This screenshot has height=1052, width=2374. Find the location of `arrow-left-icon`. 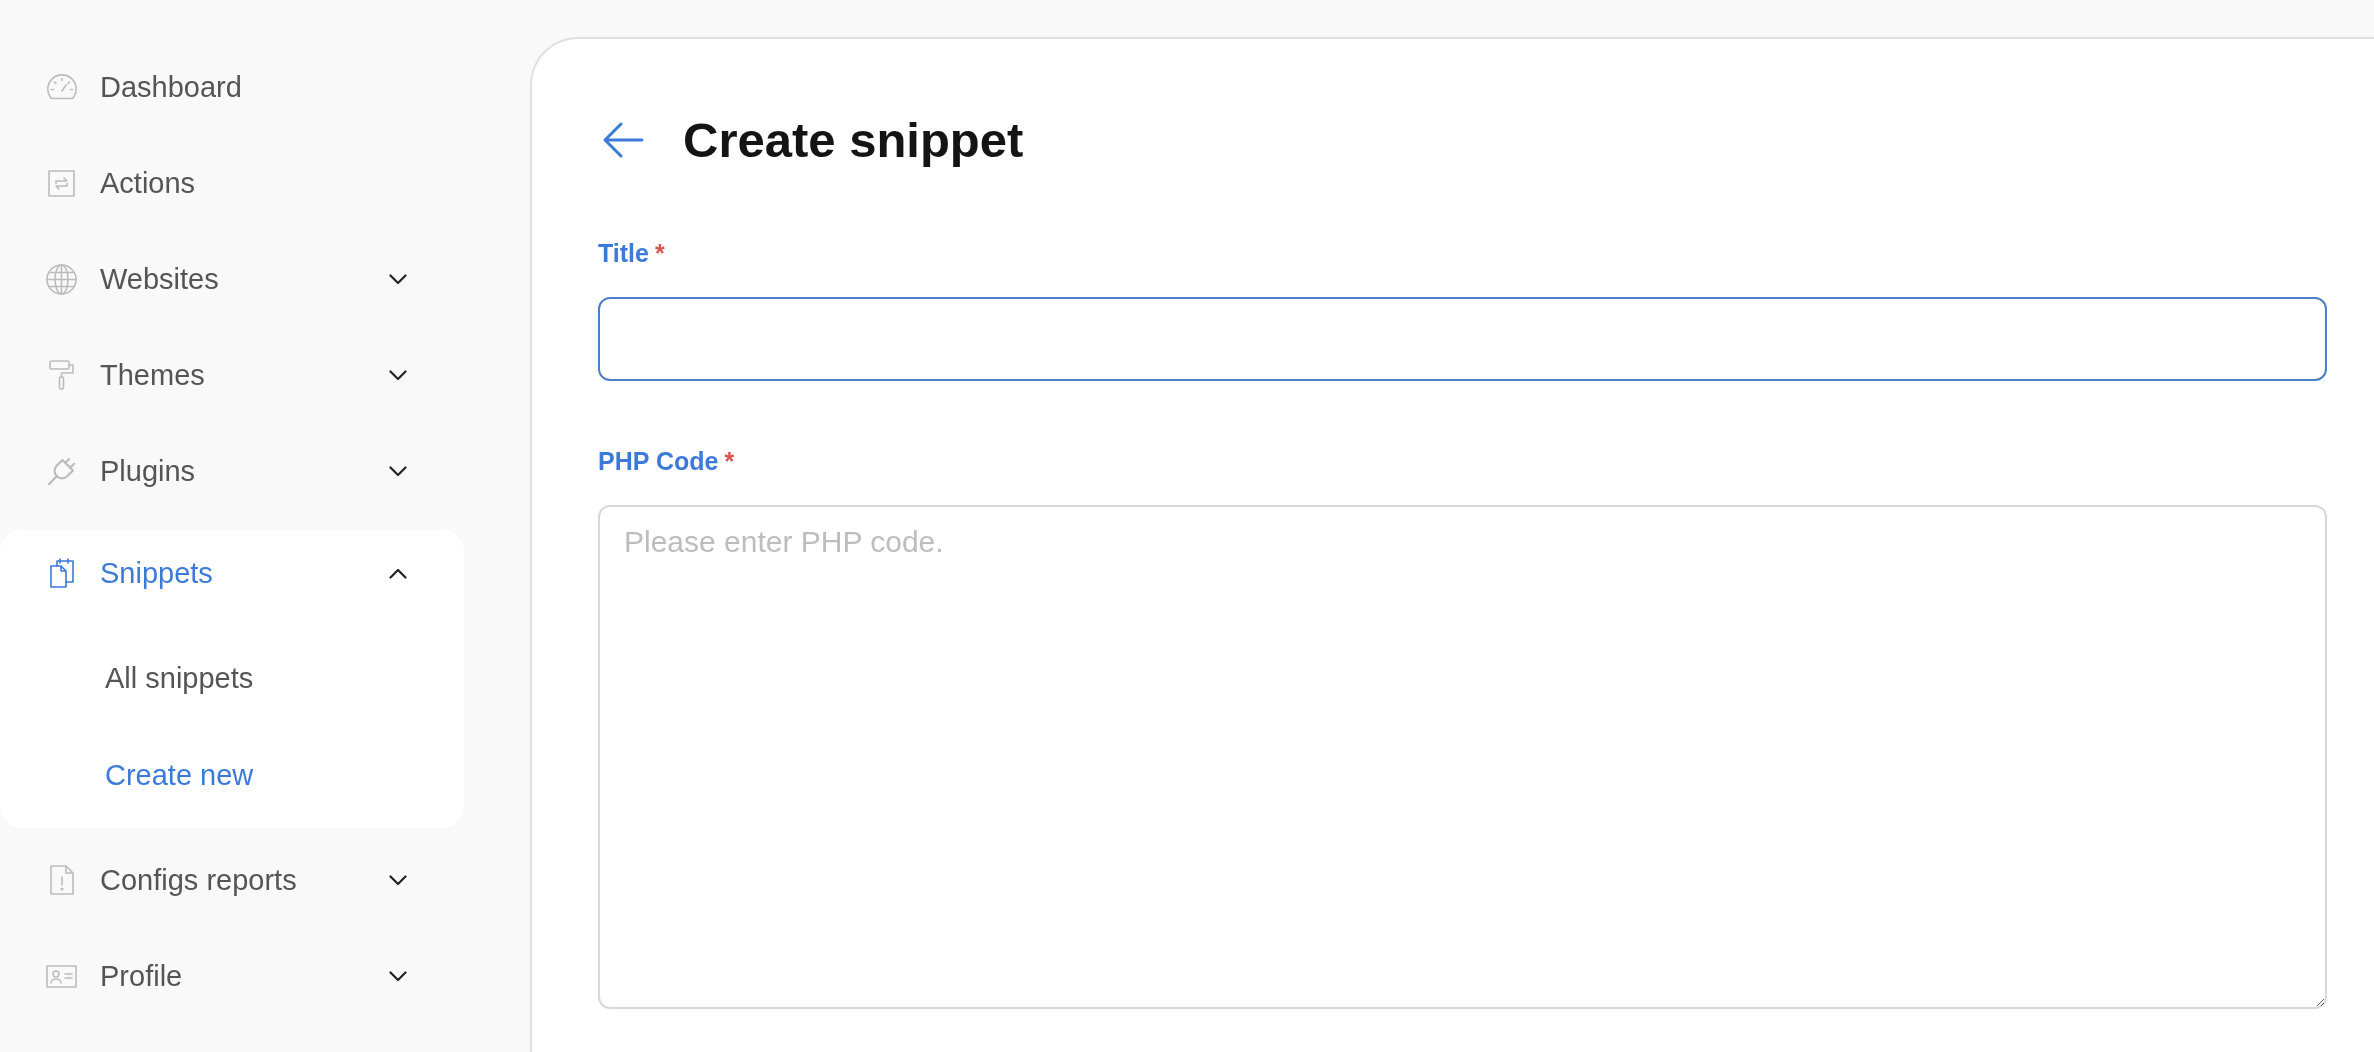

arrow-left-icon is located at coordinates (623, 140).